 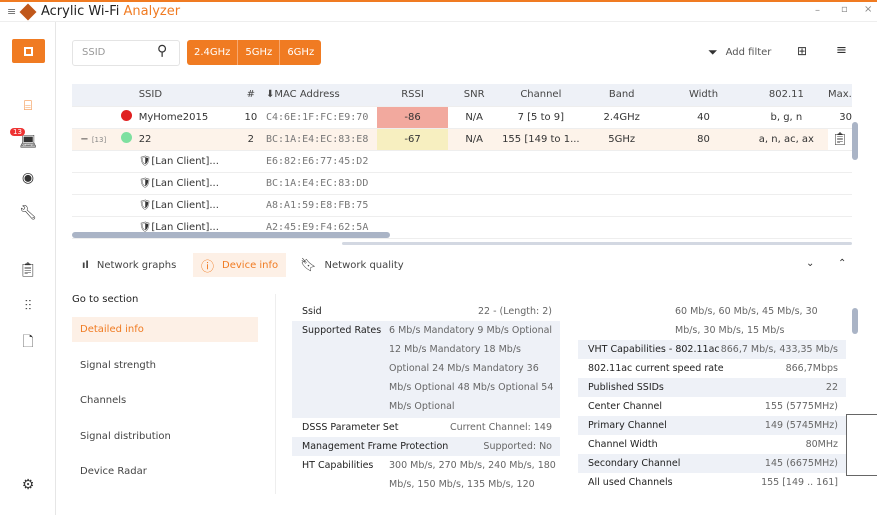 What do you see at coordinates (844, 9) in the screenshot?
I see `maximize-button: ▫` at bounding box center [844, 9].